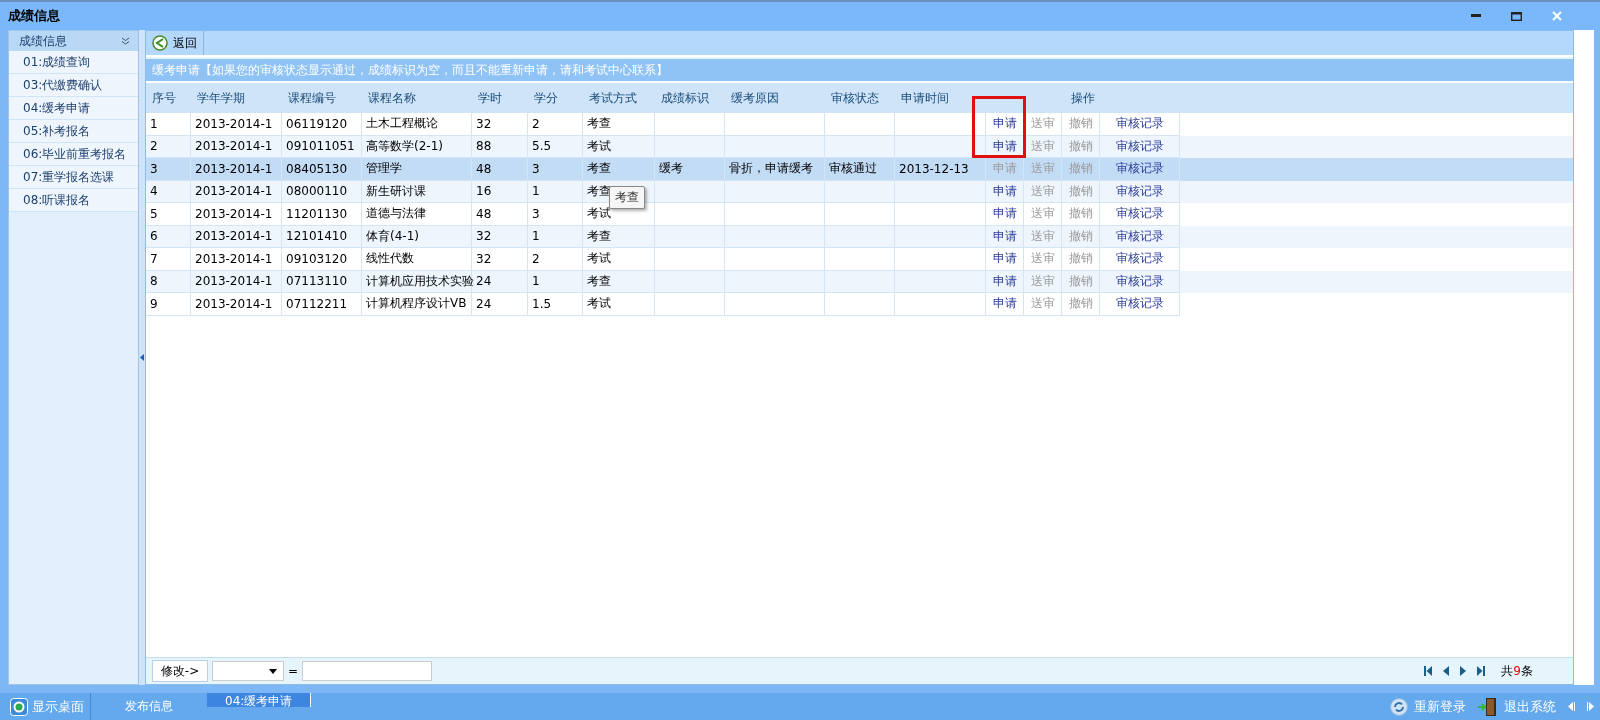 The image size is (1600, 720). What do you see at coordinates (180, 671) in the screenshot?
I see `edit-button: 修改->` at bounding box center [180, 671].